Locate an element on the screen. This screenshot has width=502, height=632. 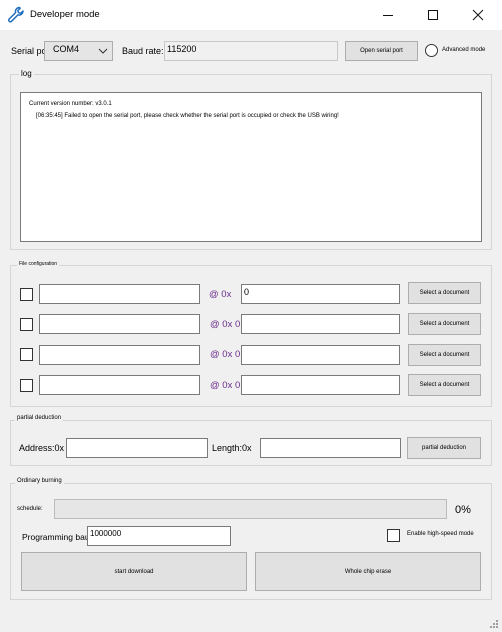
chevron-down-icon is located at coordinates (103, 51).